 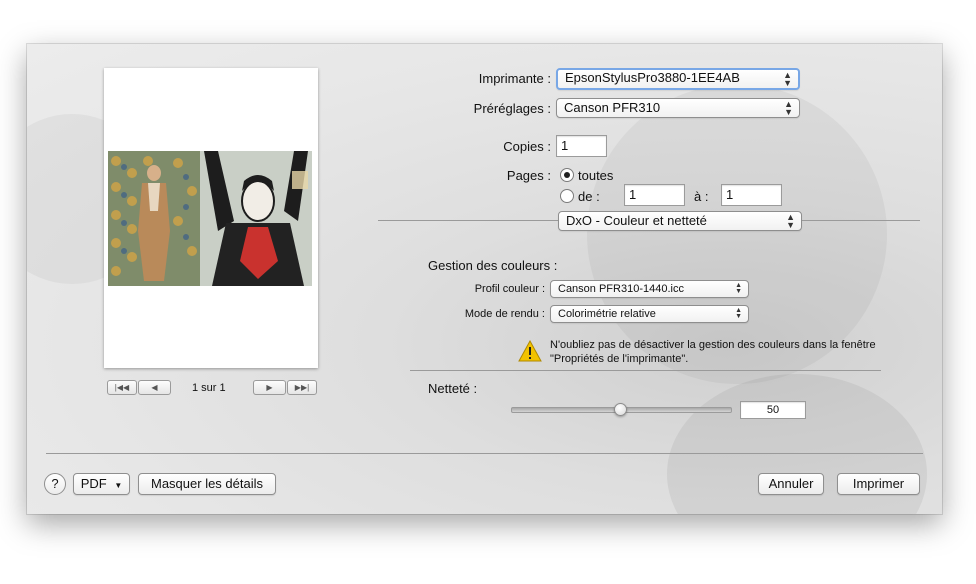 I want to click on presets-label: Préréglages :, so click(x=512, y=108).